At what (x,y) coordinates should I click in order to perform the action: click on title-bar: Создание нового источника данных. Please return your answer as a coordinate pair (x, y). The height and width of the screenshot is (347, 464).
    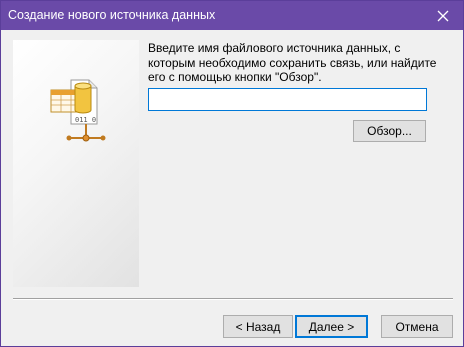
    Looking at the image, I should click on (232, 15).